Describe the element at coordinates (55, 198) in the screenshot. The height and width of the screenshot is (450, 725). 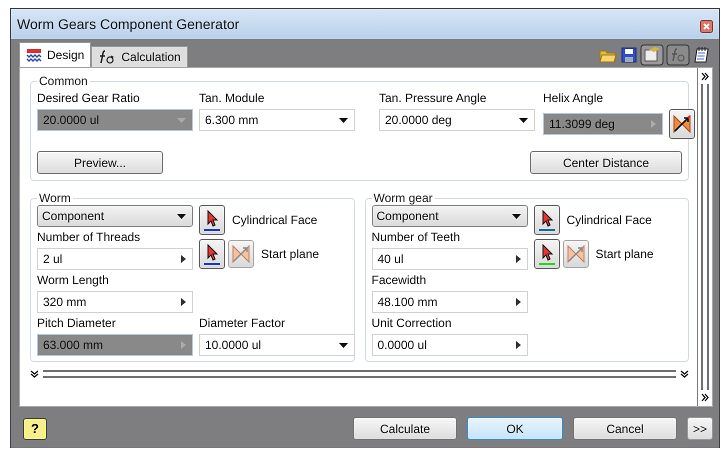
I see `group-title: Worm` at that location.